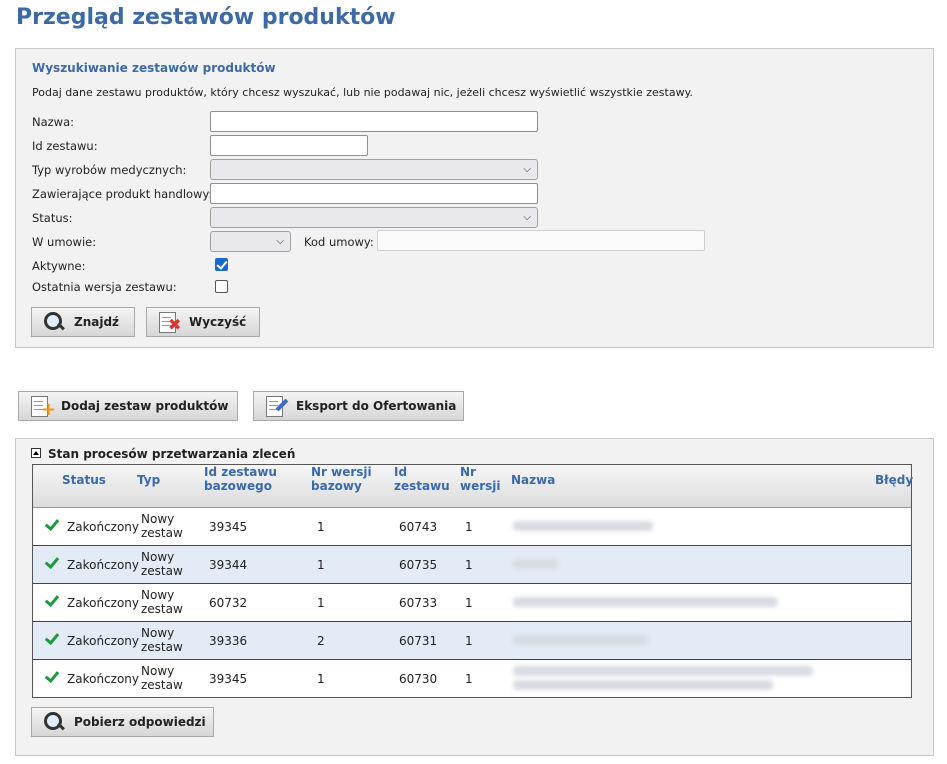 The width and height of the screenshot is (947, 764). Describe the element at coordinates (221, 286) in the screenshot. I see `ostatnia-wersja-checkbox` at that location.